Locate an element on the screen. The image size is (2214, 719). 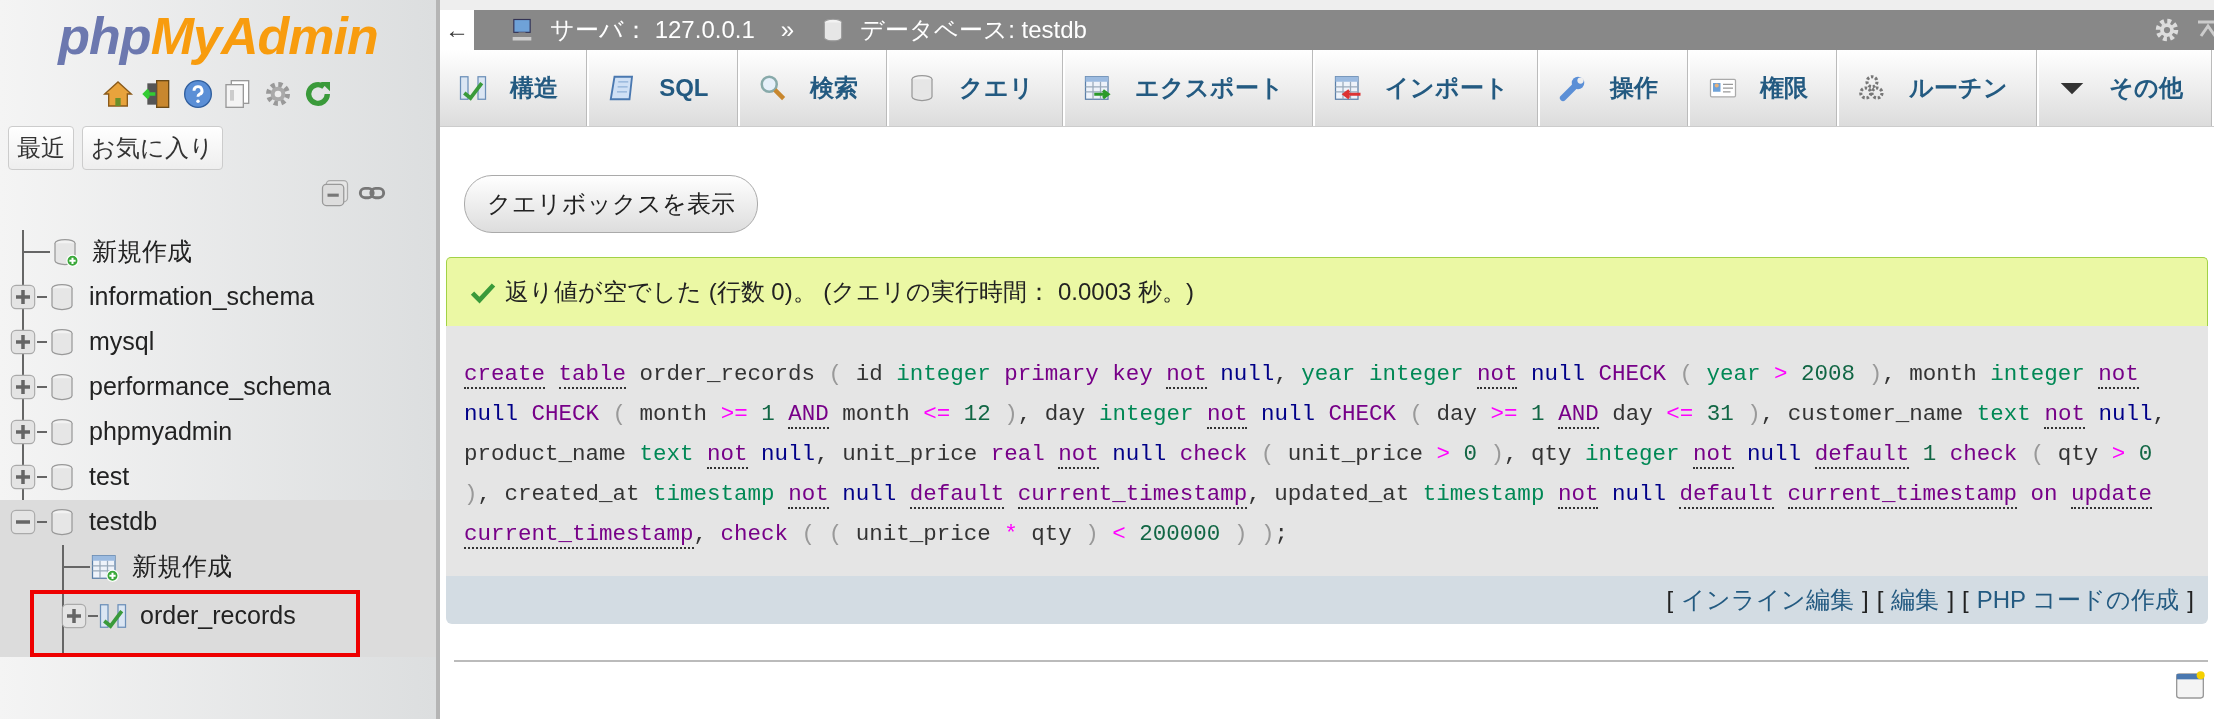
action-link: 編集 is located at coordinates (1915, 600).